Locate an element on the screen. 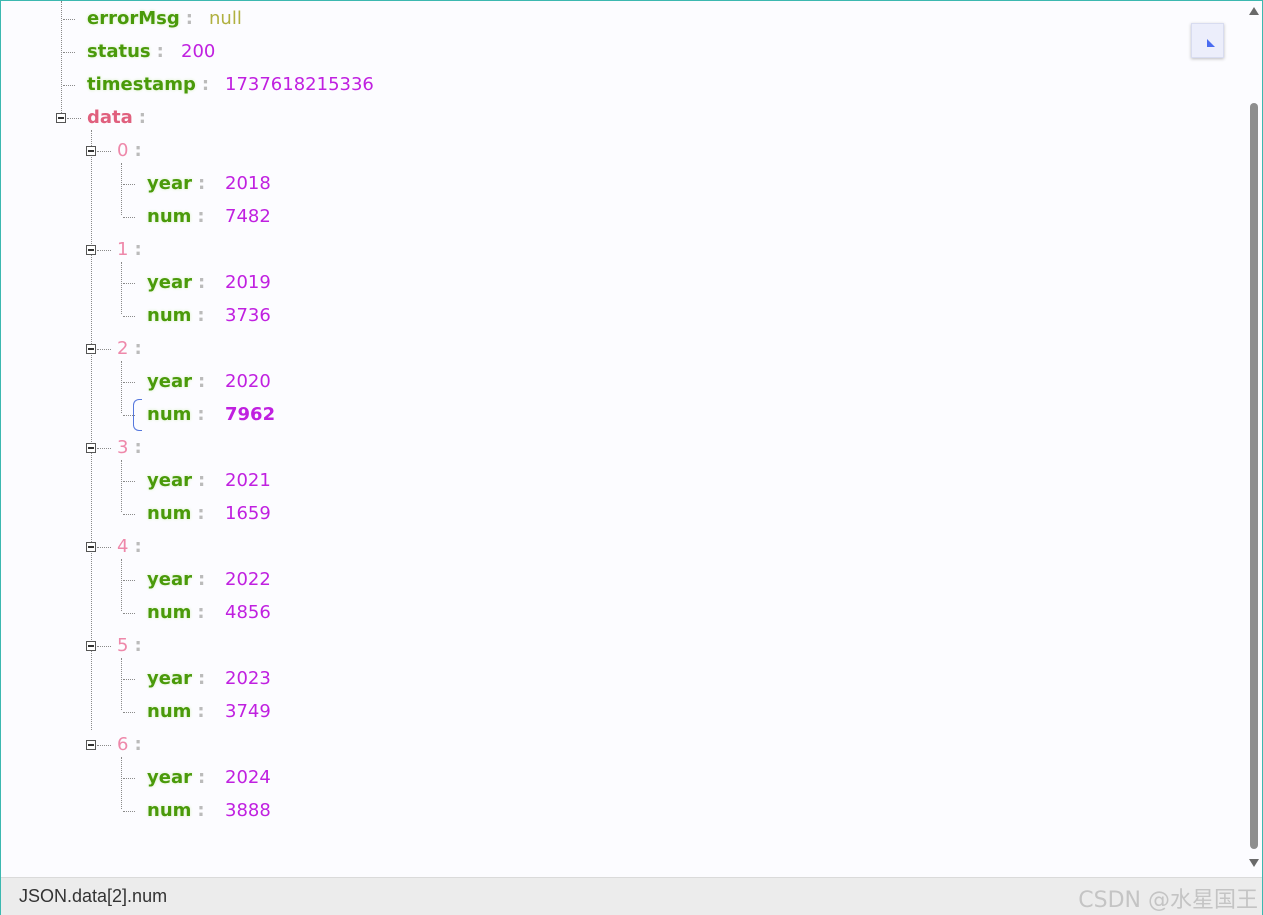 The image size is (1263, 915). collapse-all-button is located at coordinates (1207, 40).